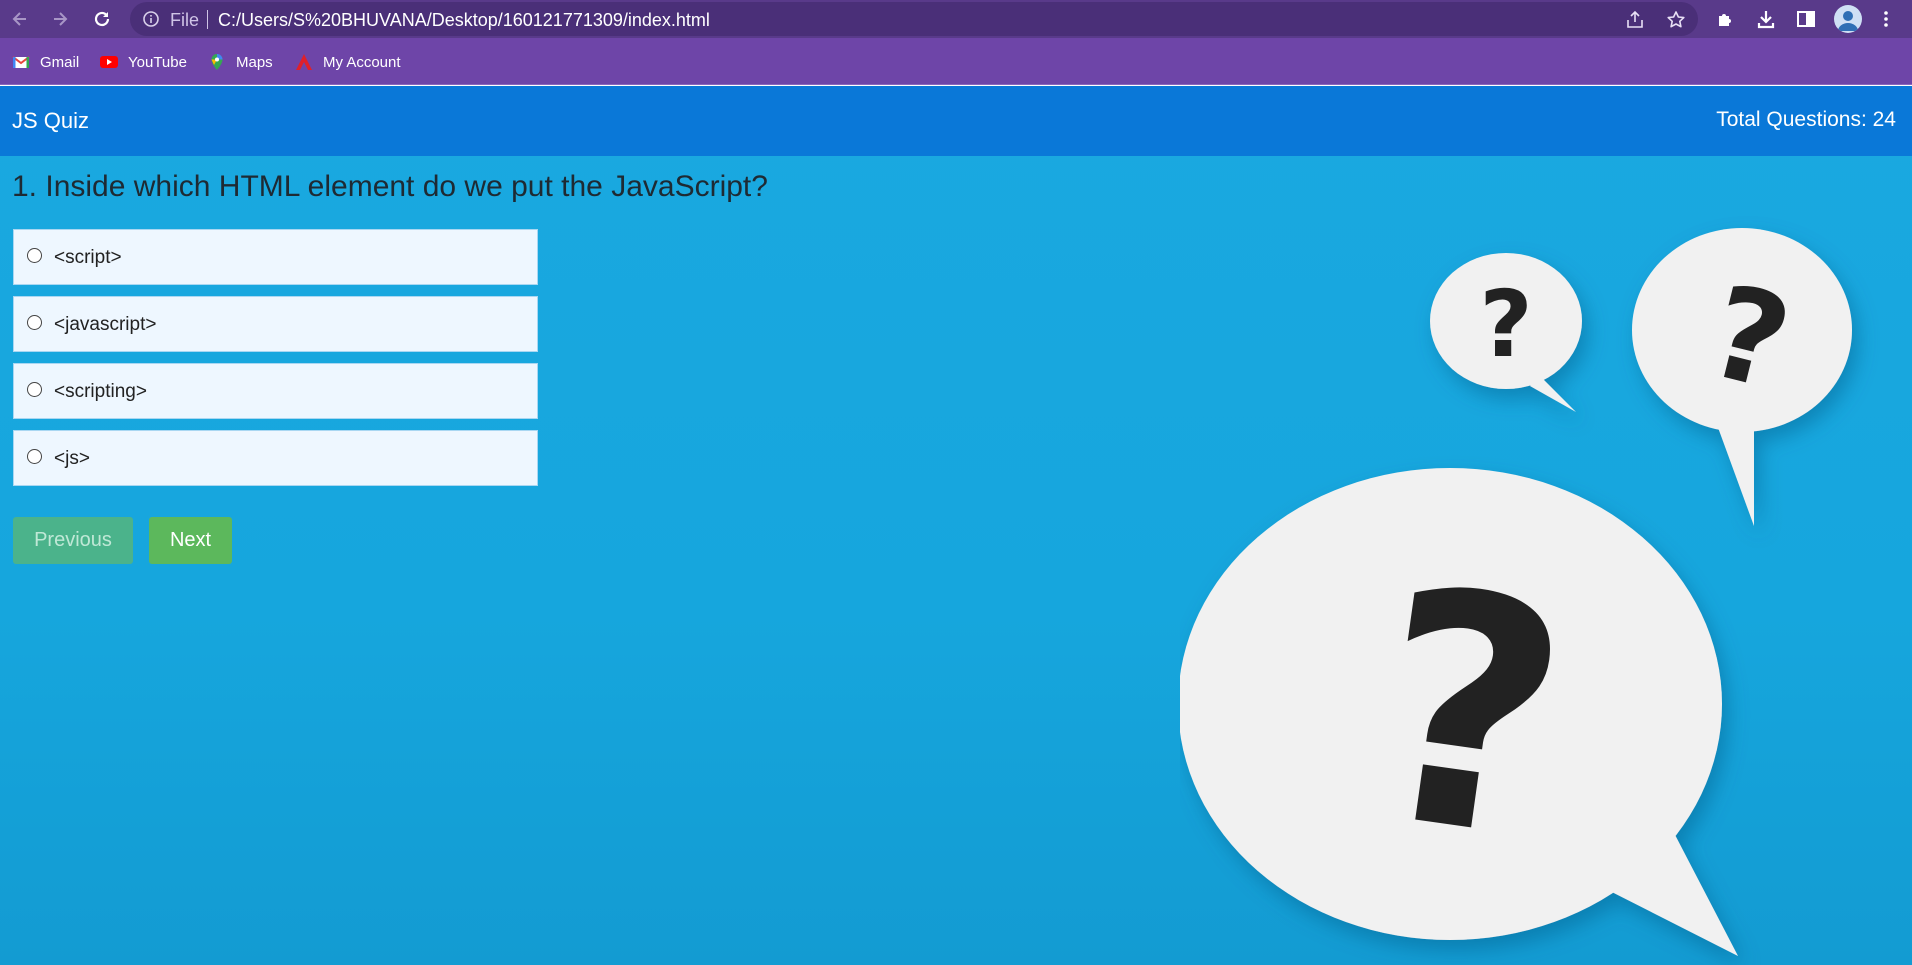 The width and height of the screenshot is (1912, 965). What do you see at coordinates (190, 540) in the screenshot?
I see `next-button: Next` at bounding box center [190, 540].